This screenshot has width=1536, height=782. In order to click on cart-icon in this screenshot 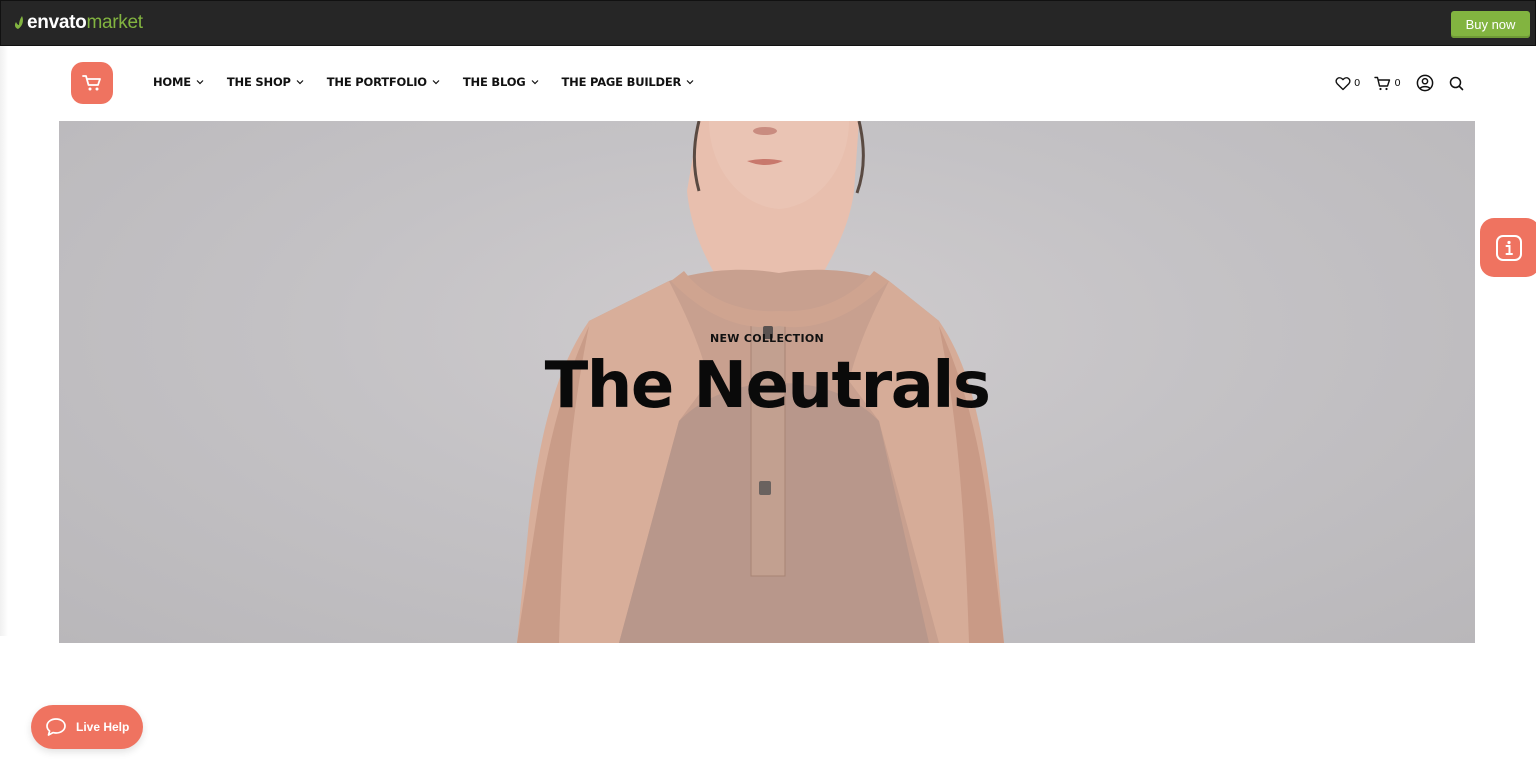, I will do `click(91, 83)`.